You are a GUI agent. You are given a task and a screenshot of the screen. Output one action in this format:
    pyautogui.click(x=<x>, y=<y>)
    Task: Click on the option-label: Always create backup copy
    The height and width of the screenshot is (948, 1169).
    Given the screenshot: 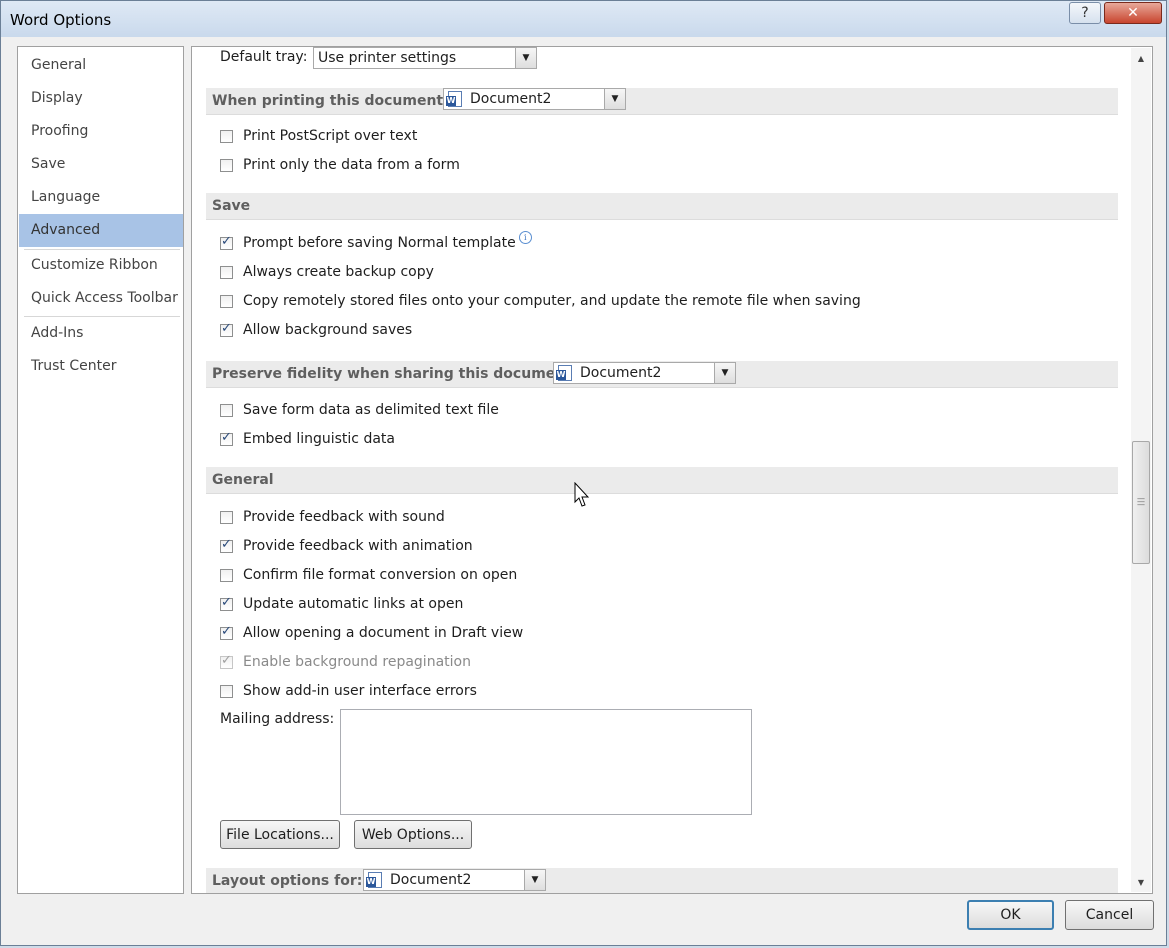 What is the action you would take?
    pyautogui.click(x=338, y=272)
    